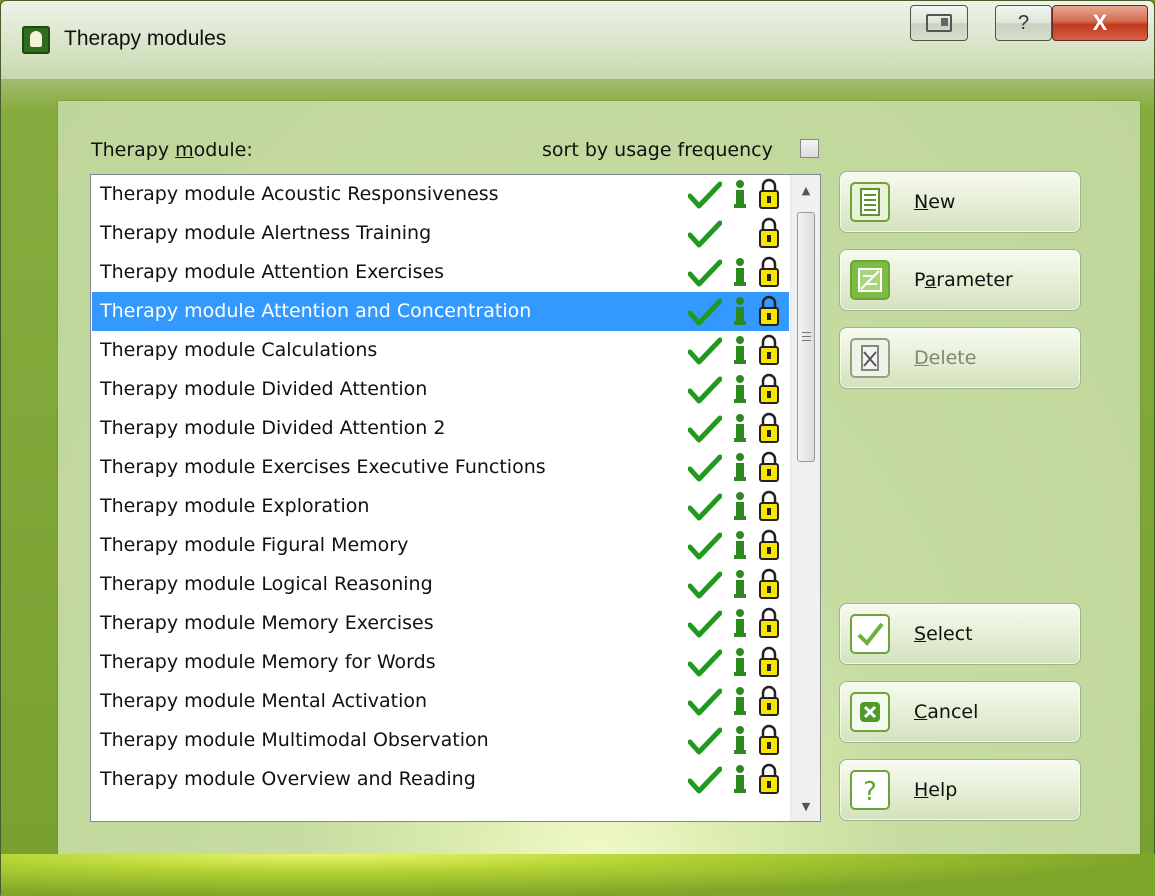  Describe the element at coordinates (440, 623) in the screenshot. I see `list-item: Therapy module Memory Exercises` at that location.